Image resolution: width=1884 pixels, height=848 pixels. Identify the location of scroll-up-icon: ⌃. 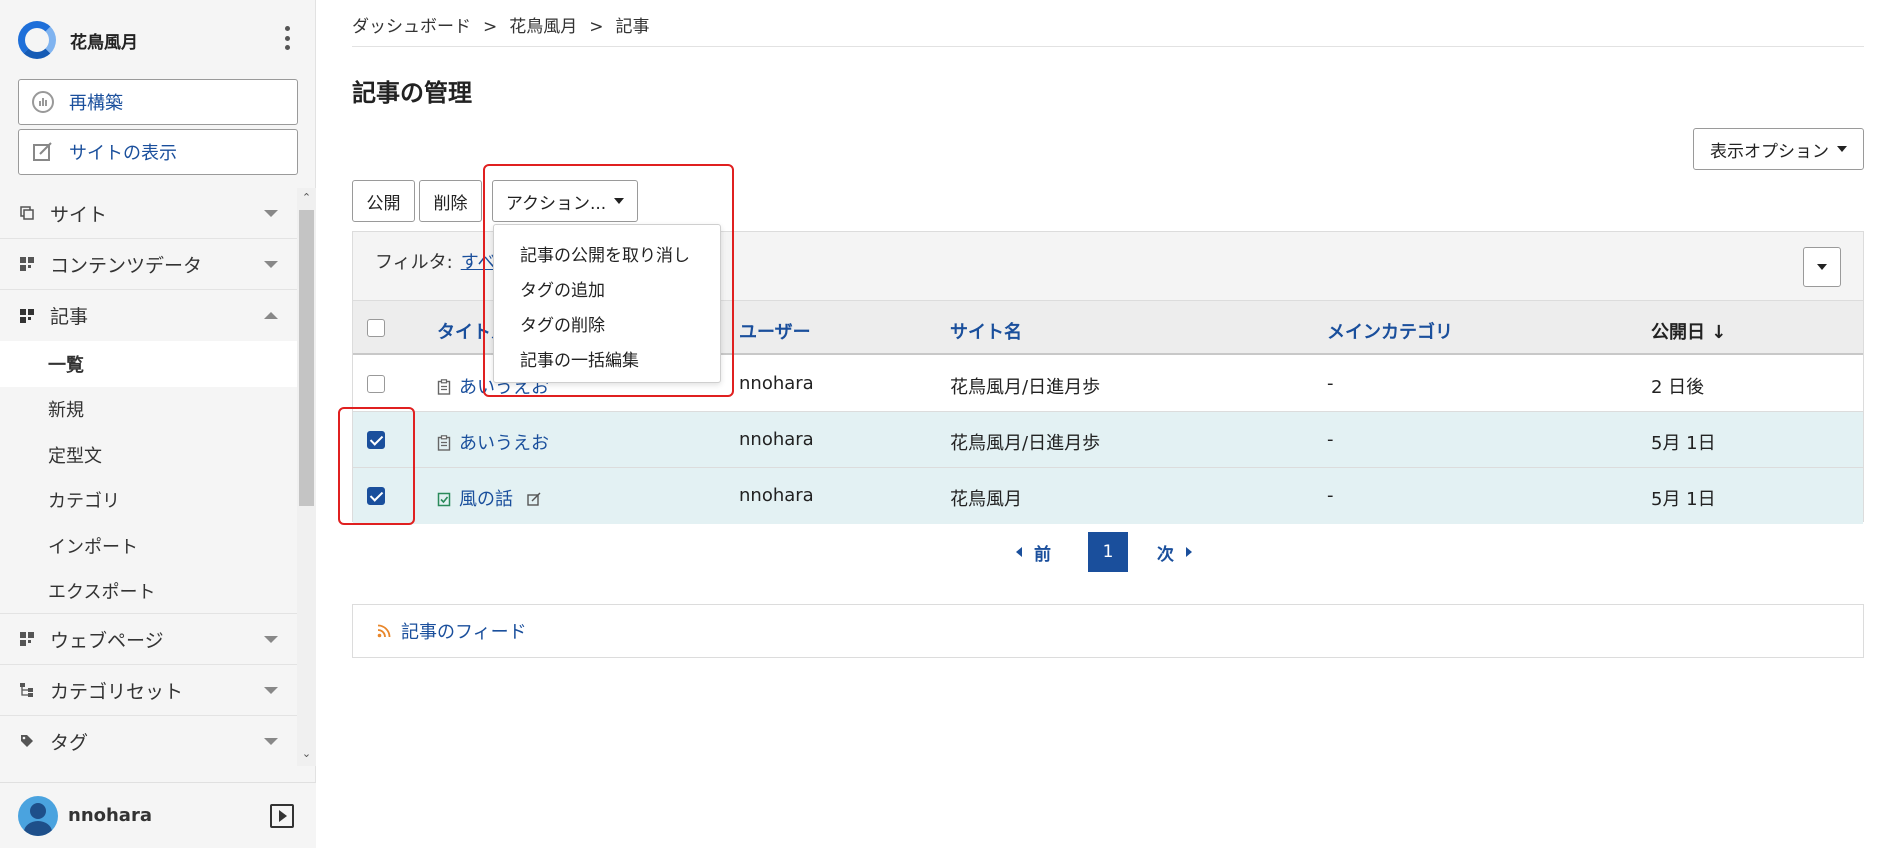
(306, 197).